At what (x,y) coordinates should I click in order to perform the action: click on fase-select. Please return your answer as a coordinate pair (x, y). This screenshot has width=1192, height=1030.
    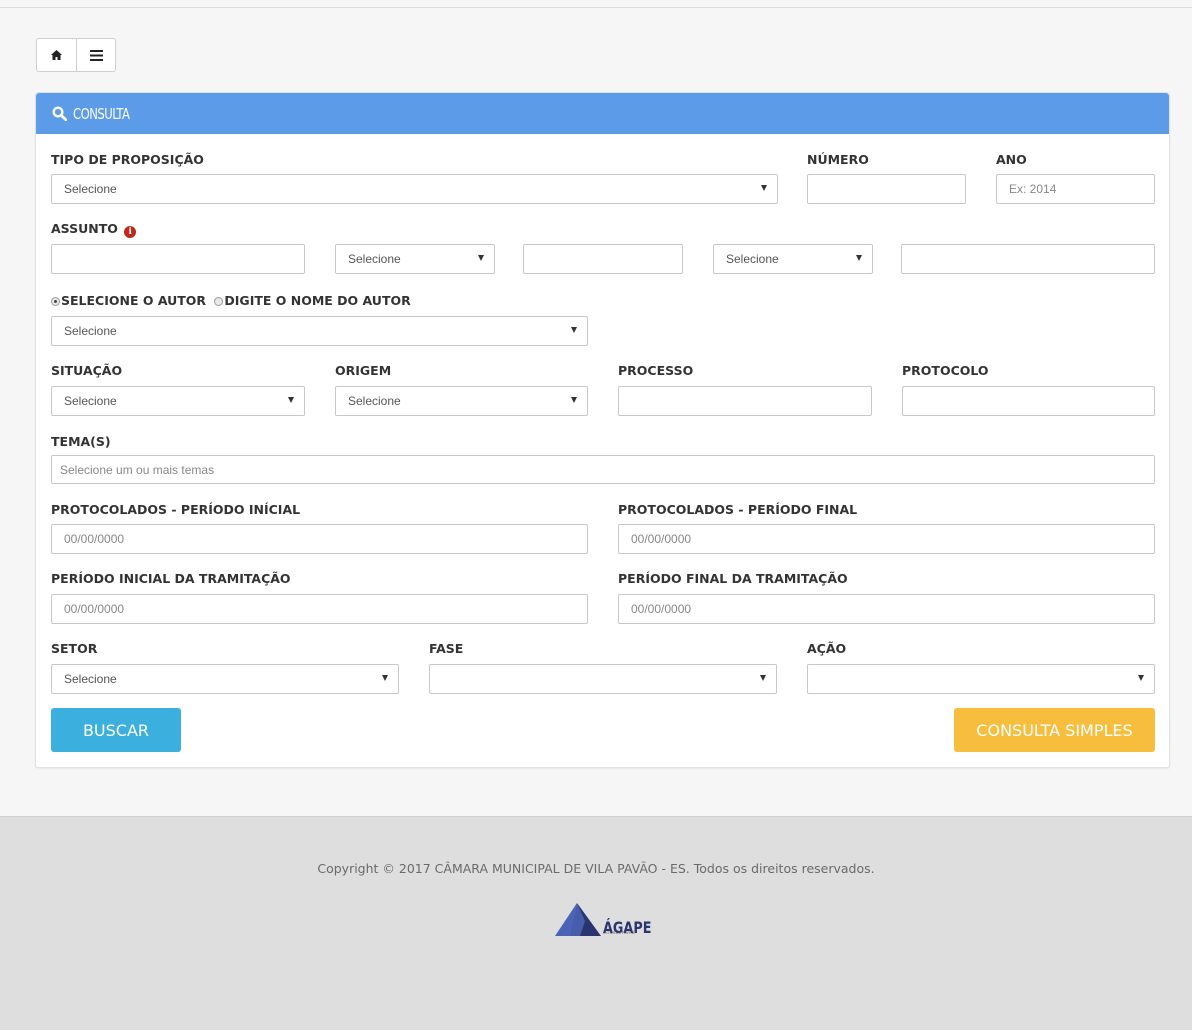
    Looking at the image, I should click on (603, 679).